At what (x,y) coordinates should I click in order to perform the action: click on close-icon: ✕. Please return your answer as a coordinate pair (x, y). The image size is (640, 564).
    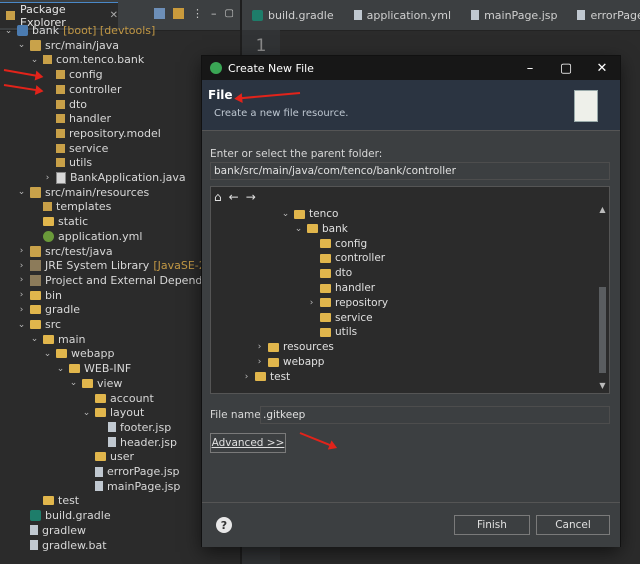
    Looking at the image, I should click on (114, 15).